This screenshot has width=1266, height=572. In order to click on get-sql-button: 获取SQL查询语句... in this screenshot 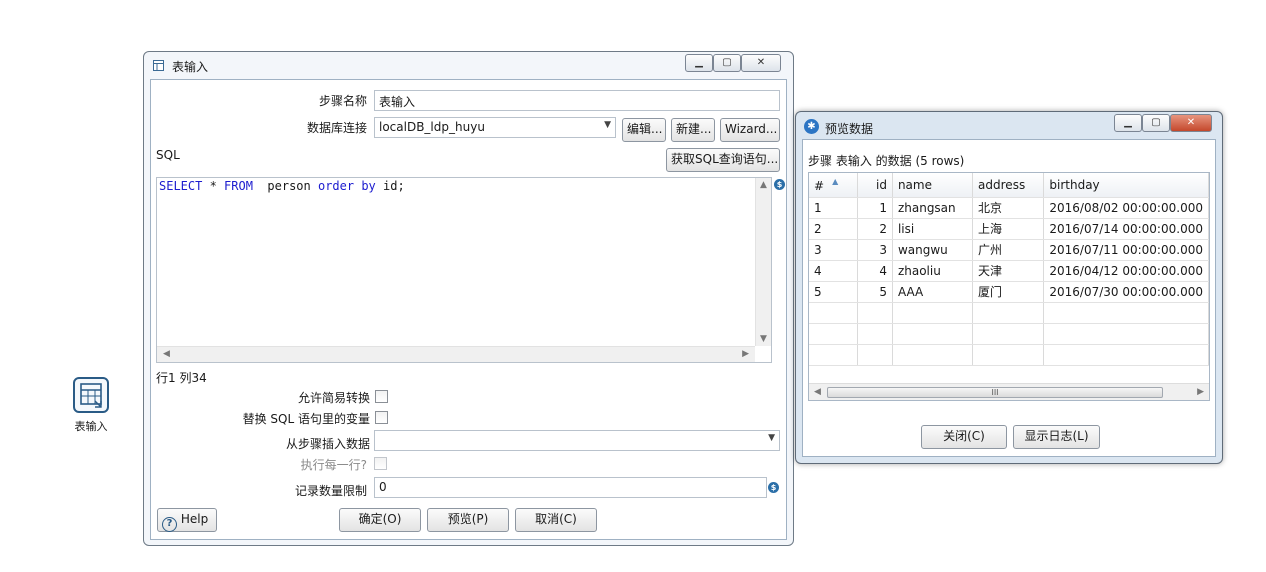, I will do `click(723, 160)`.